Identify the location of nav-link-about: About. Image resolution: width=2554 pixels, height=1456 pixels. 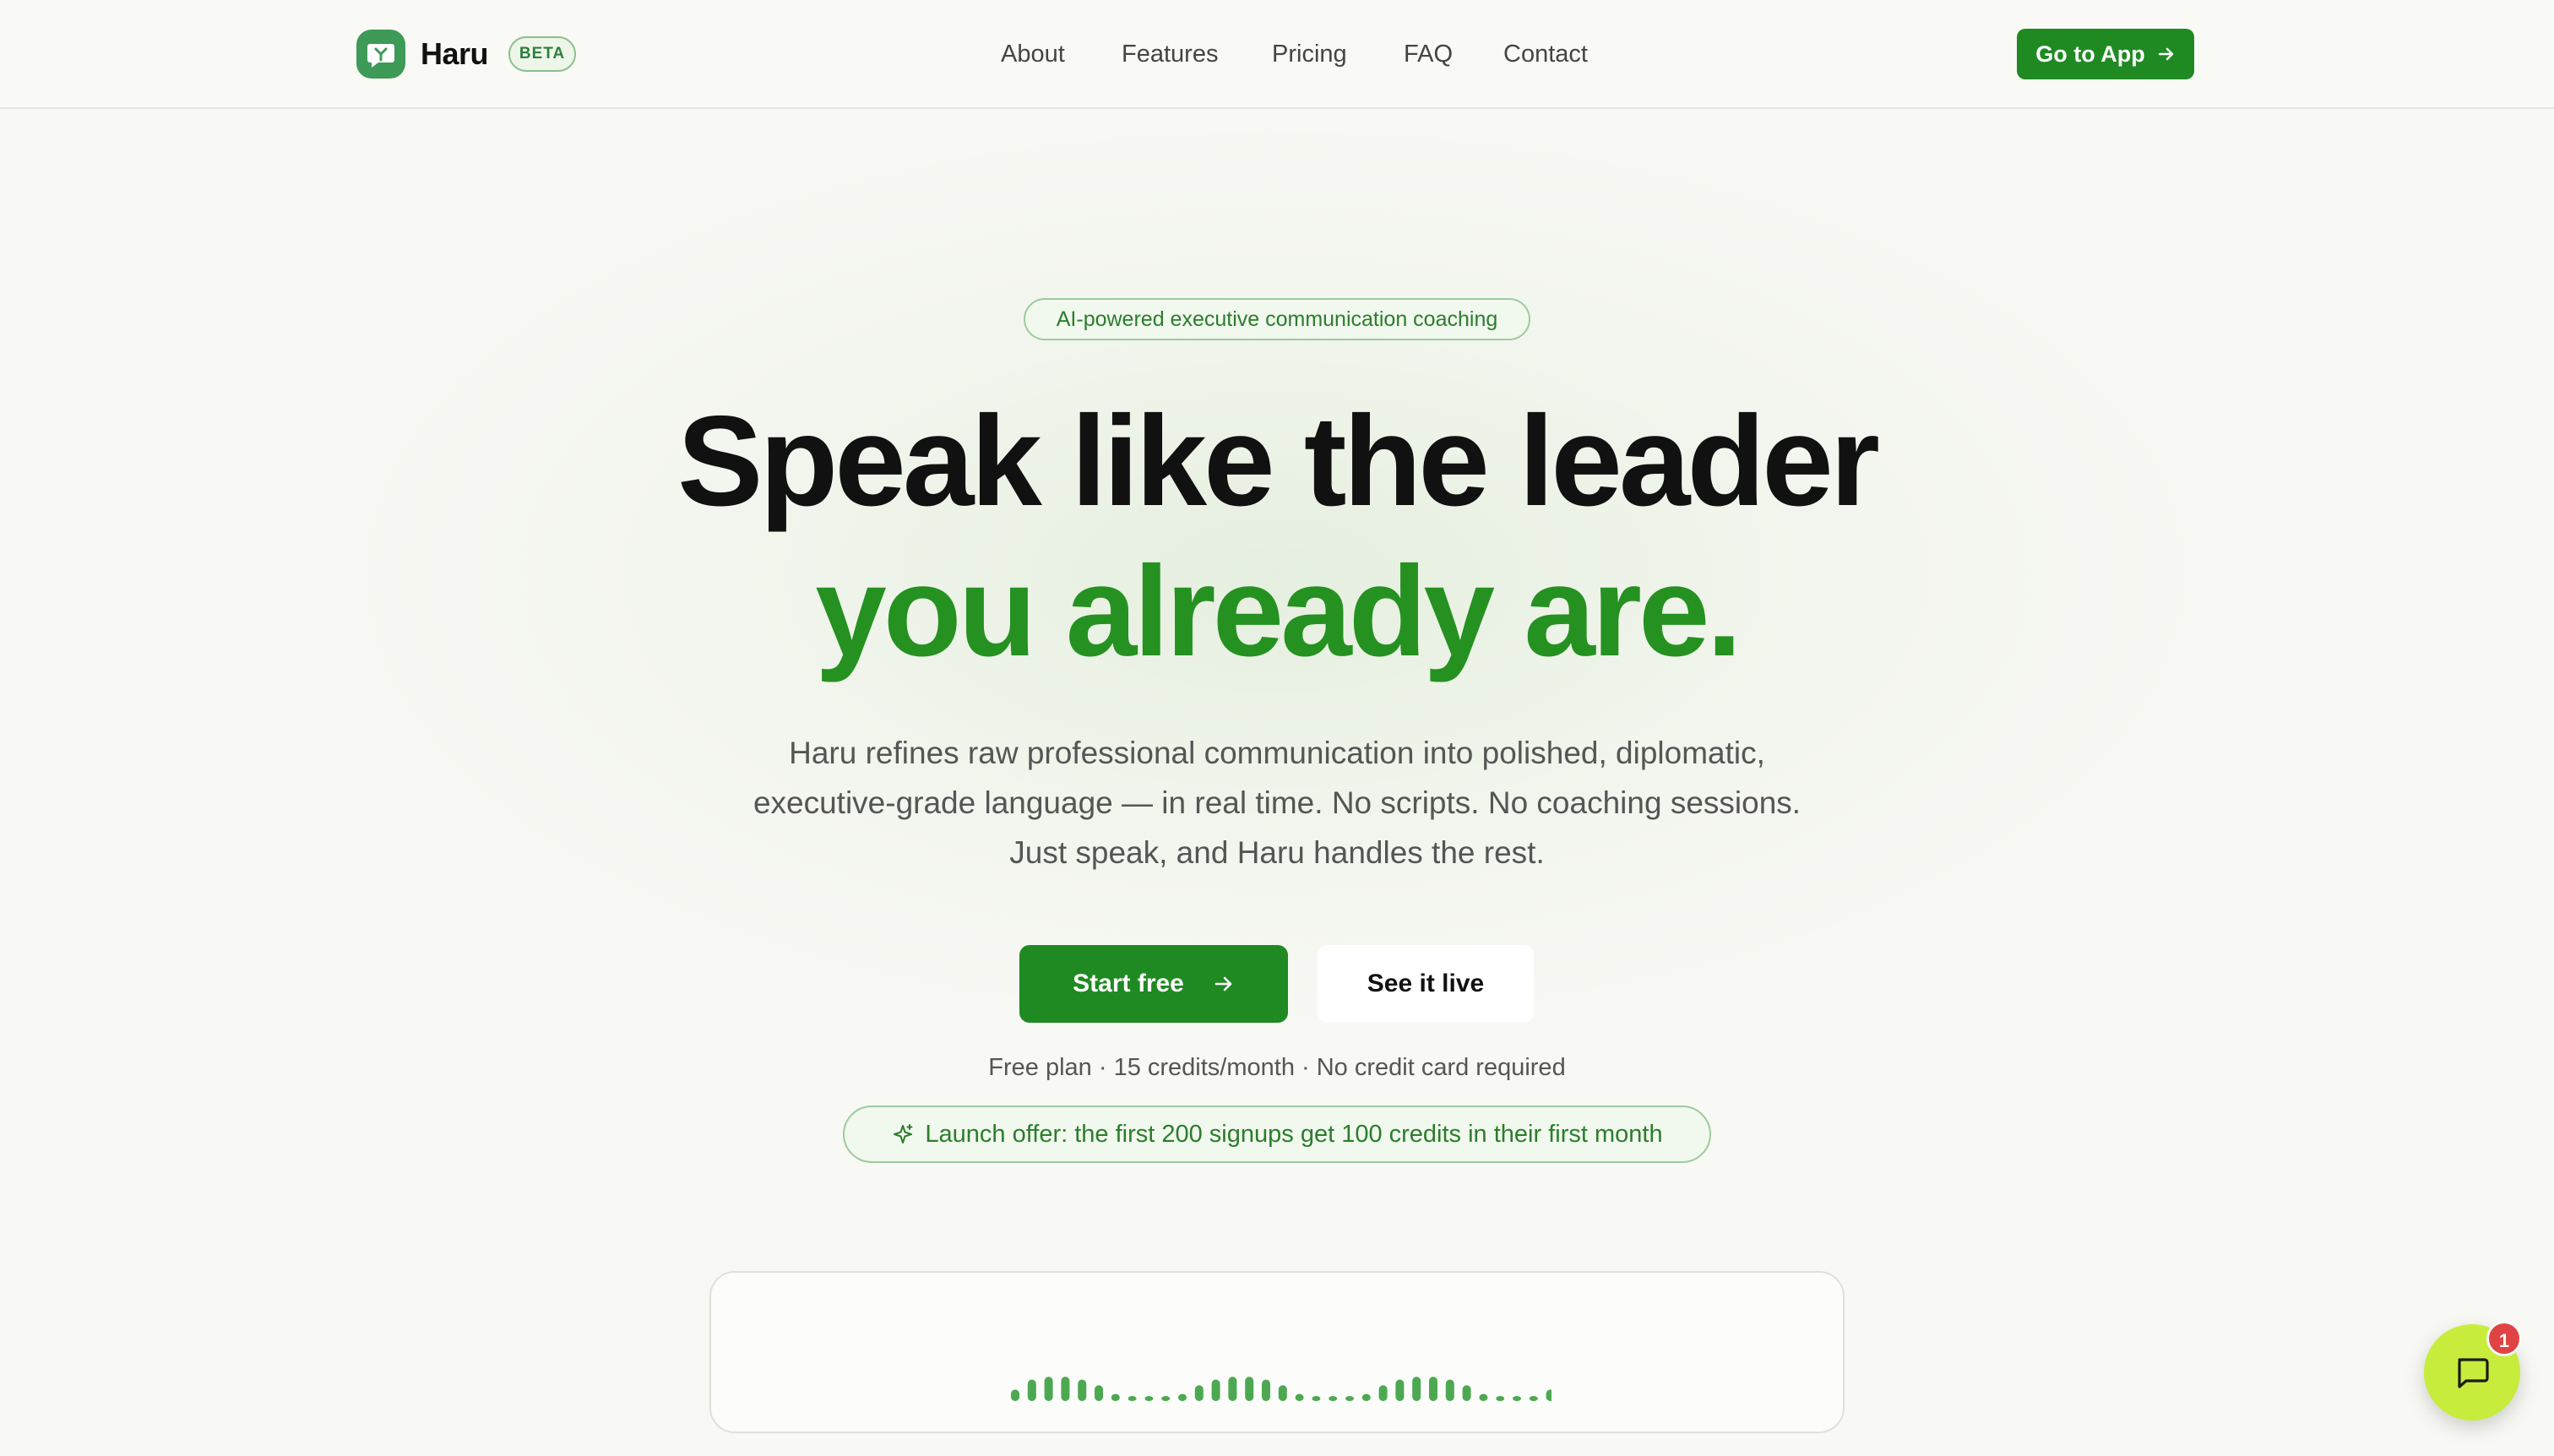
(1033, 54).